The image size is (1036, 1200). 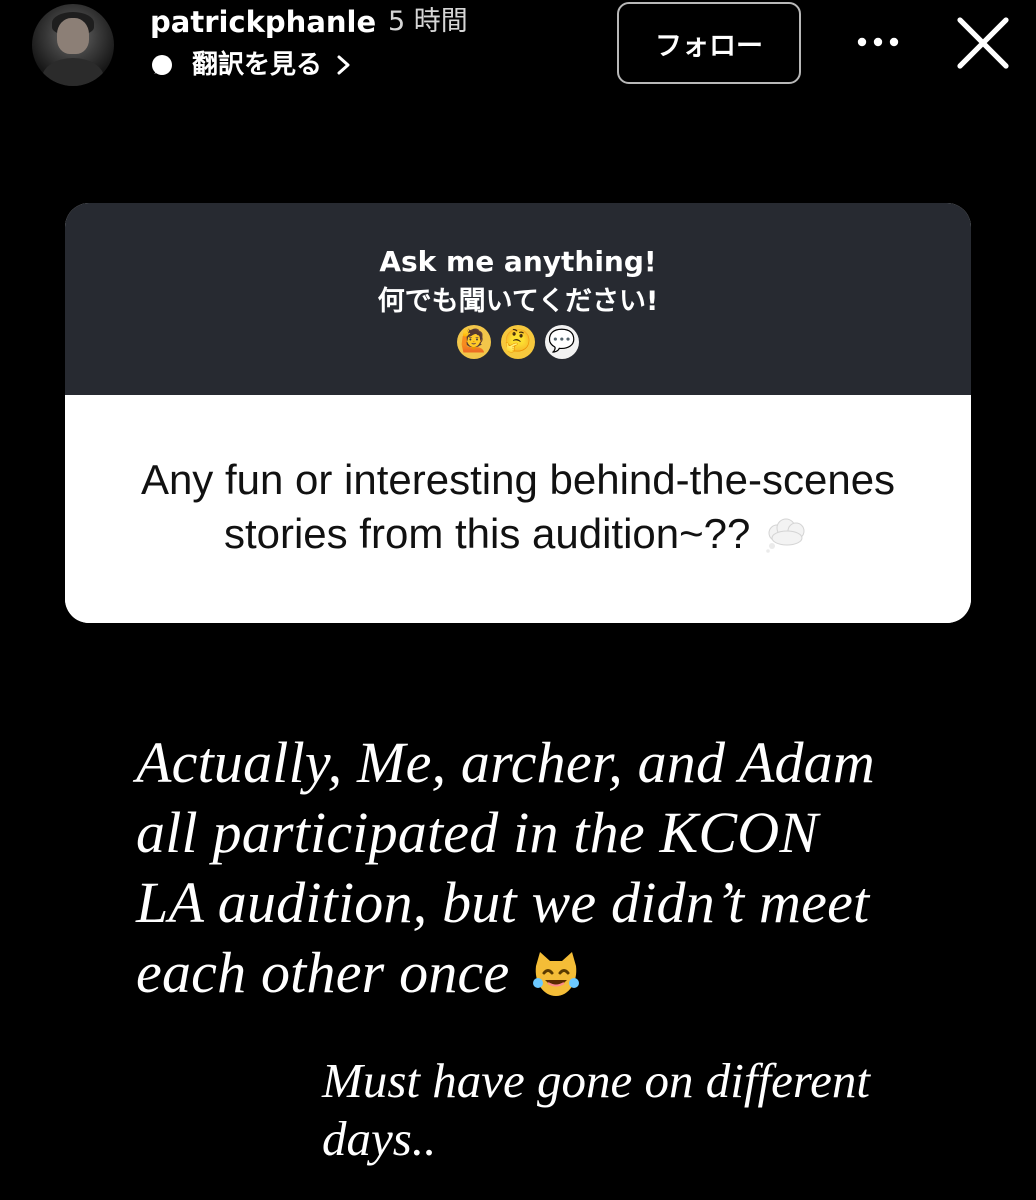 What do you see at coordinates (785, 535) in the screenshot?
I see `thought-bubble-icon` at bounding box center [785, 535].